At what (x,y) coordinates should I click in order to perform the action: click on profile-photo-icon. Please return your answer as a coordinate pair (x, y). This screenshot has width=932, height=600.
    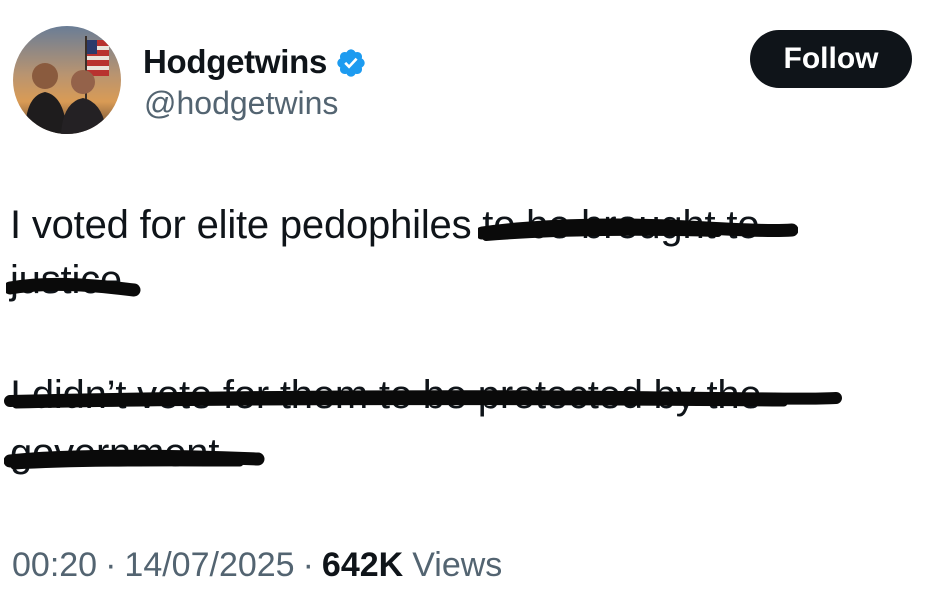
    Looking at the image, I should click on (67, 80).